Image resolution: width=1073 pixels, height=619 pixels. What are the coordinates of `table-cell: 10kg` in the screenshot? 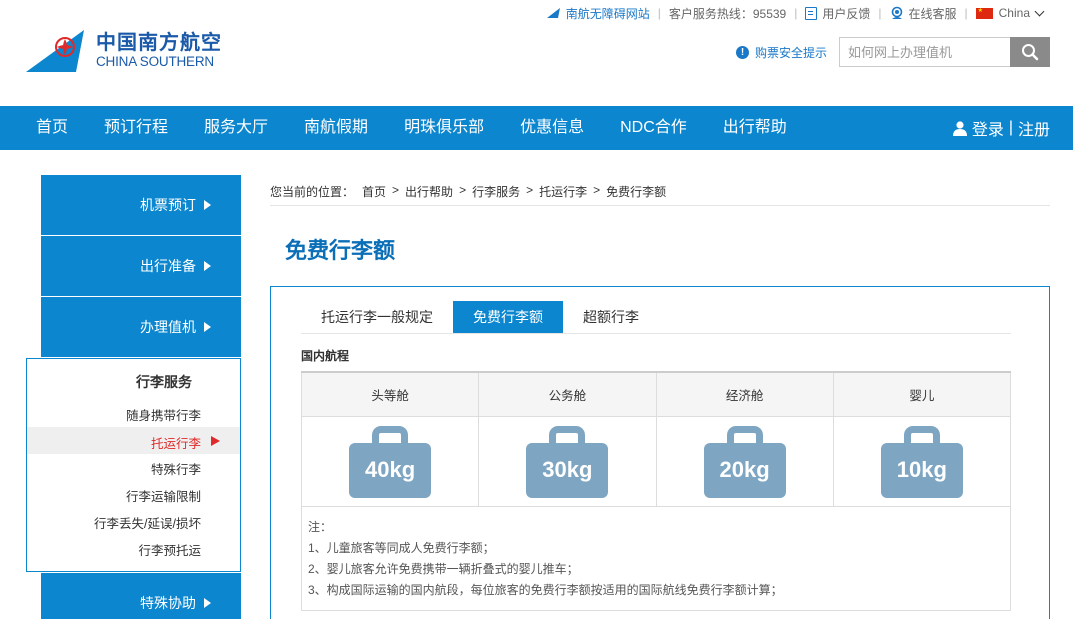 It's located at (922, 461).